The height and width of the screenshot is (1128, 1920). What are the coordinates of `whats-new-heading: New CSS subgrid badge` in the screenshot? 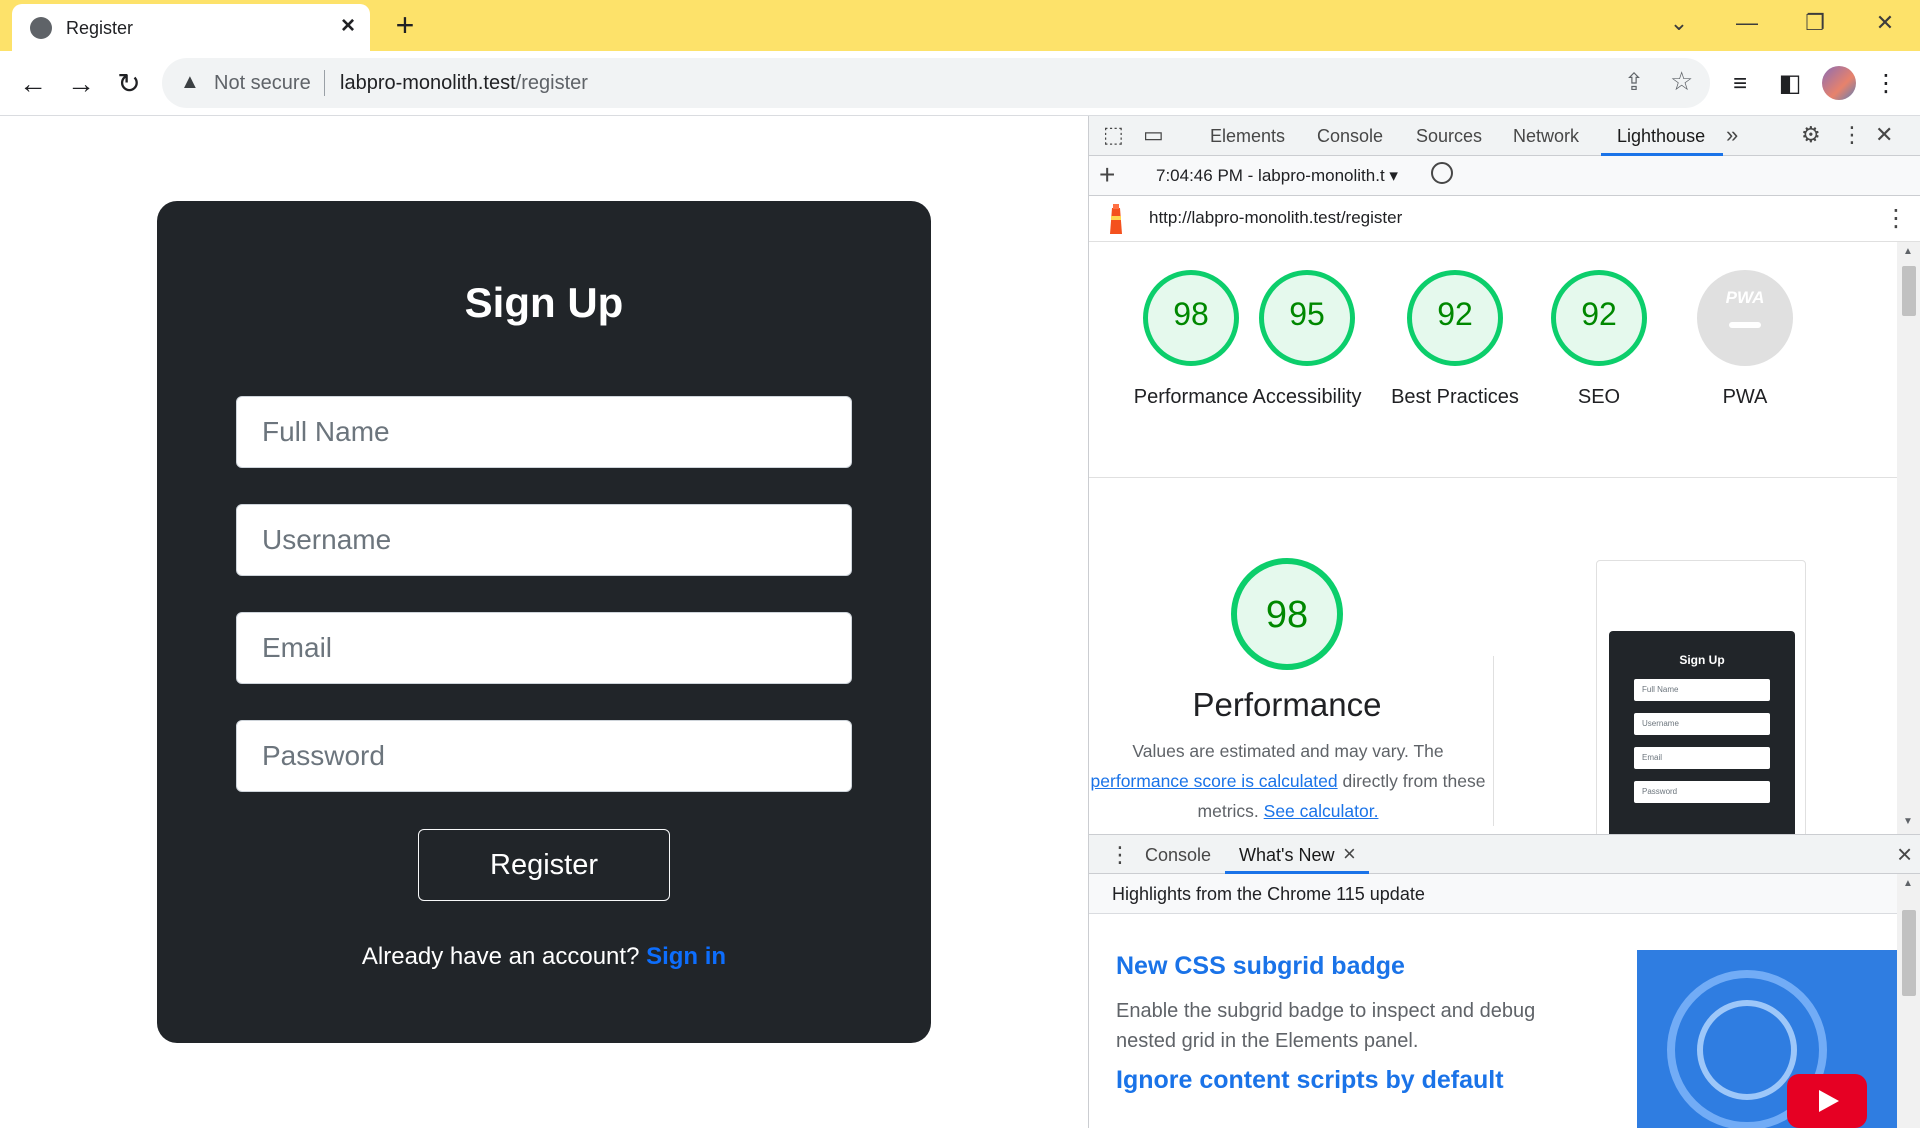 It's located at (1260, 966).